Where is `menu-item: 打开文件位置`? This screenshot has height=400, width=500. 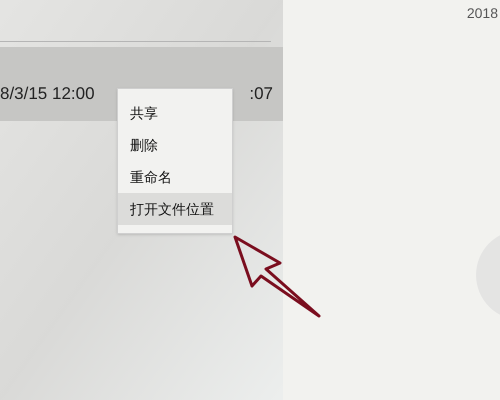 menu-item: 打开文件位置 is located at coordinates (175, 209).